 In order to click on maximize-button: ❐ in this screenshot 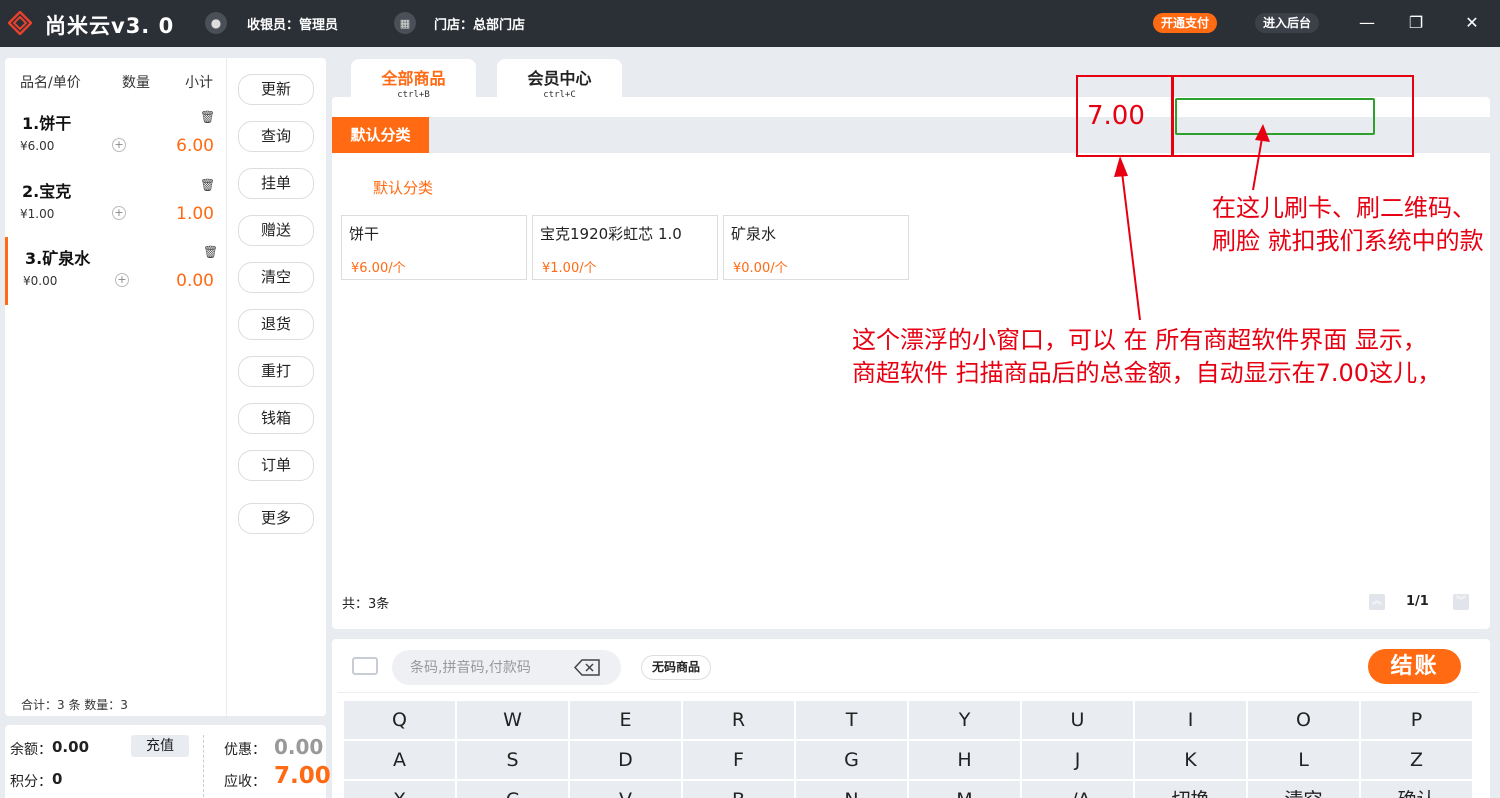, I will do `click(1416, 23)`.